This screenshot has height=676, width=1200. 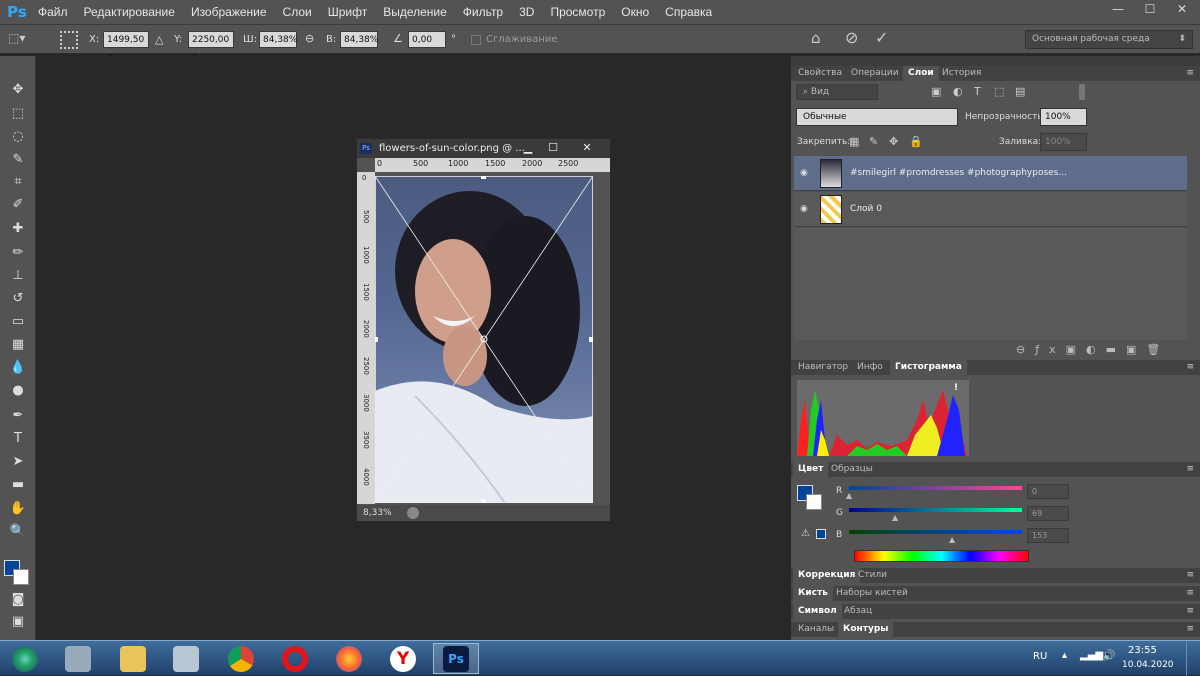 What do you see at coordinates (186, 658) in the screenshot?
I see `taskbar-calculator` at bounding box center [186, 658].